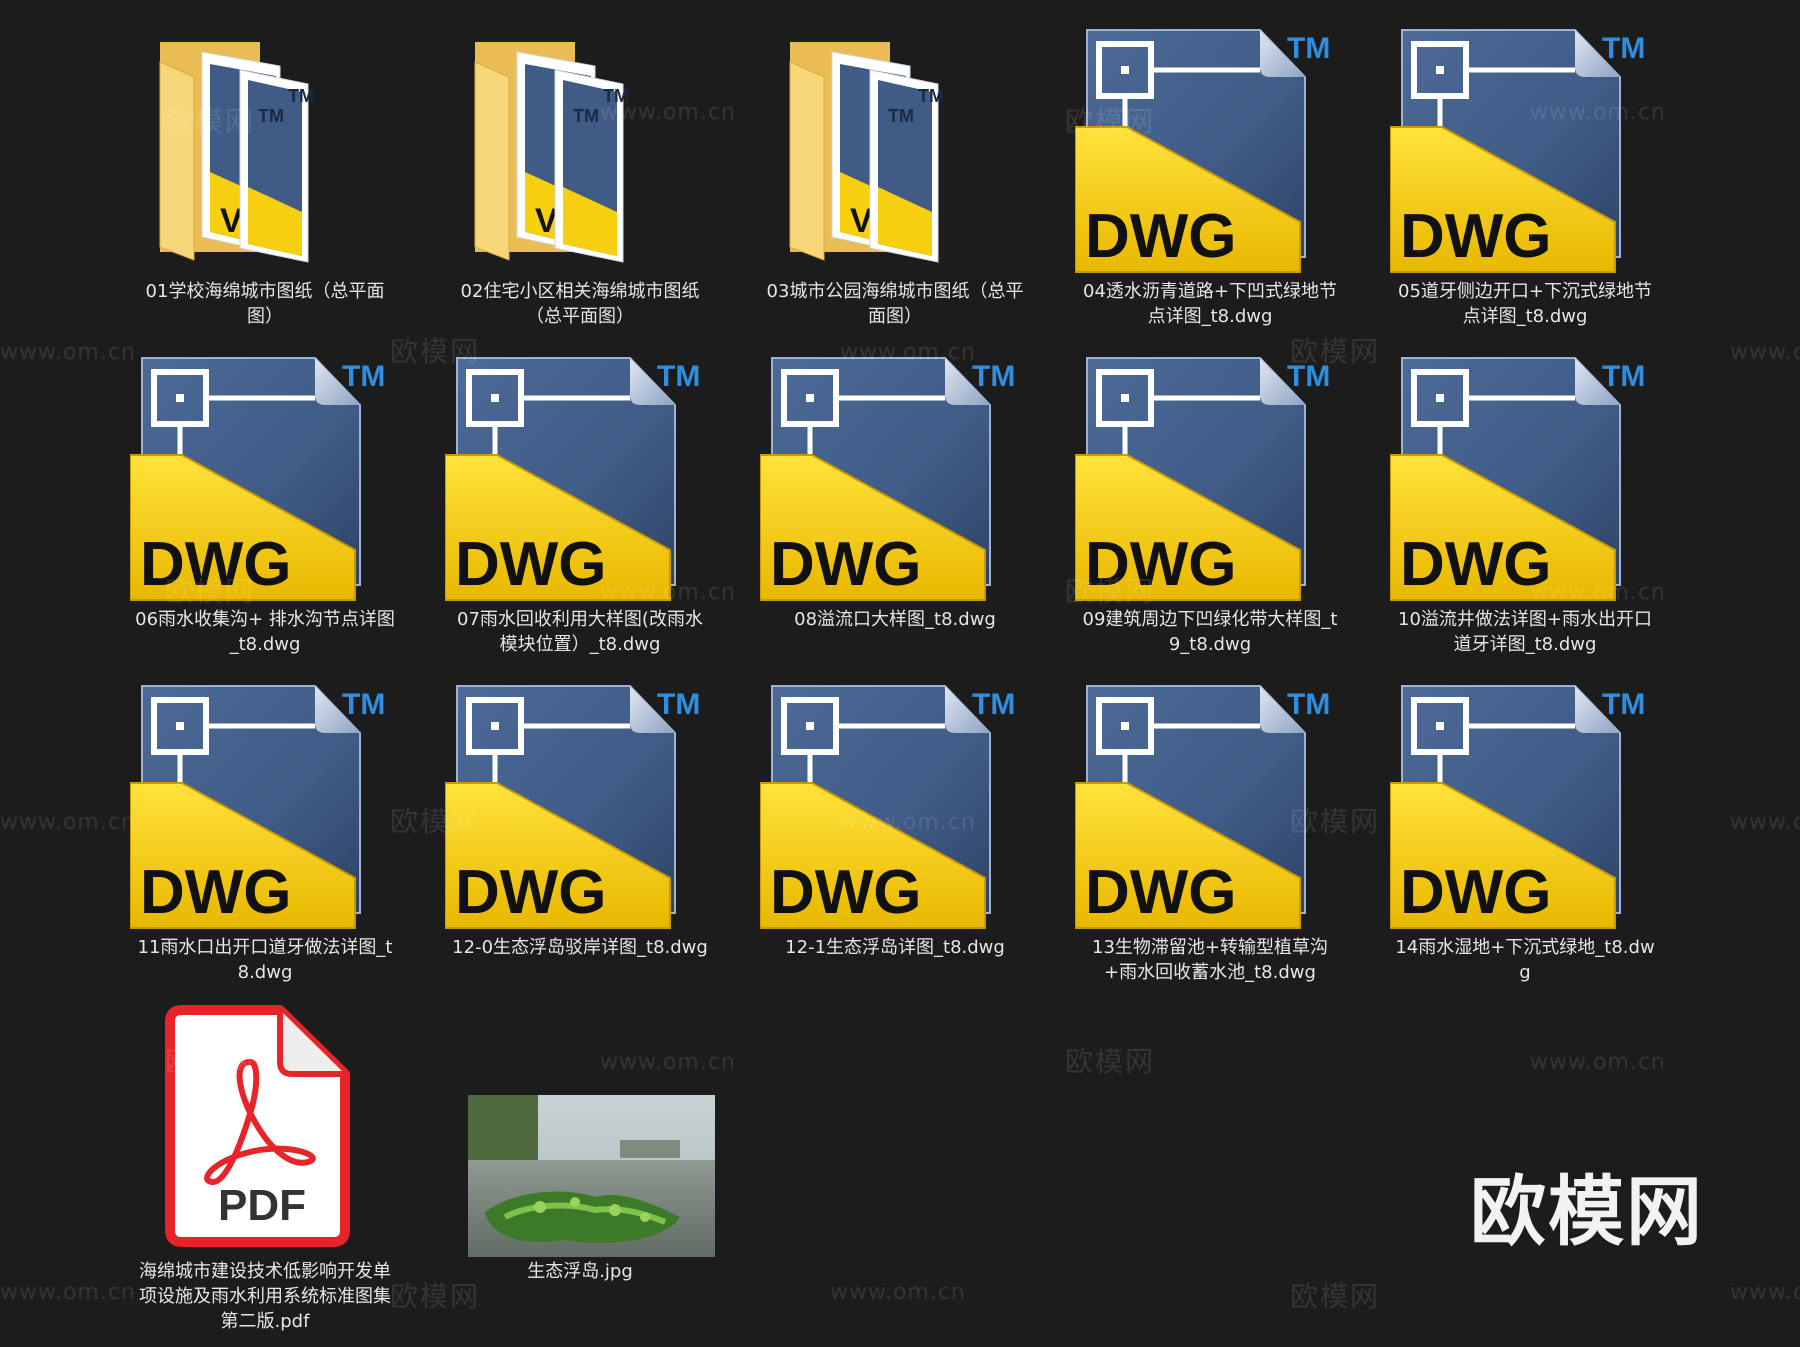  I want to click on file-item: DWG TM 14雨水湿地+下沉式绿地_t8.dwg, so click(1525, 831).